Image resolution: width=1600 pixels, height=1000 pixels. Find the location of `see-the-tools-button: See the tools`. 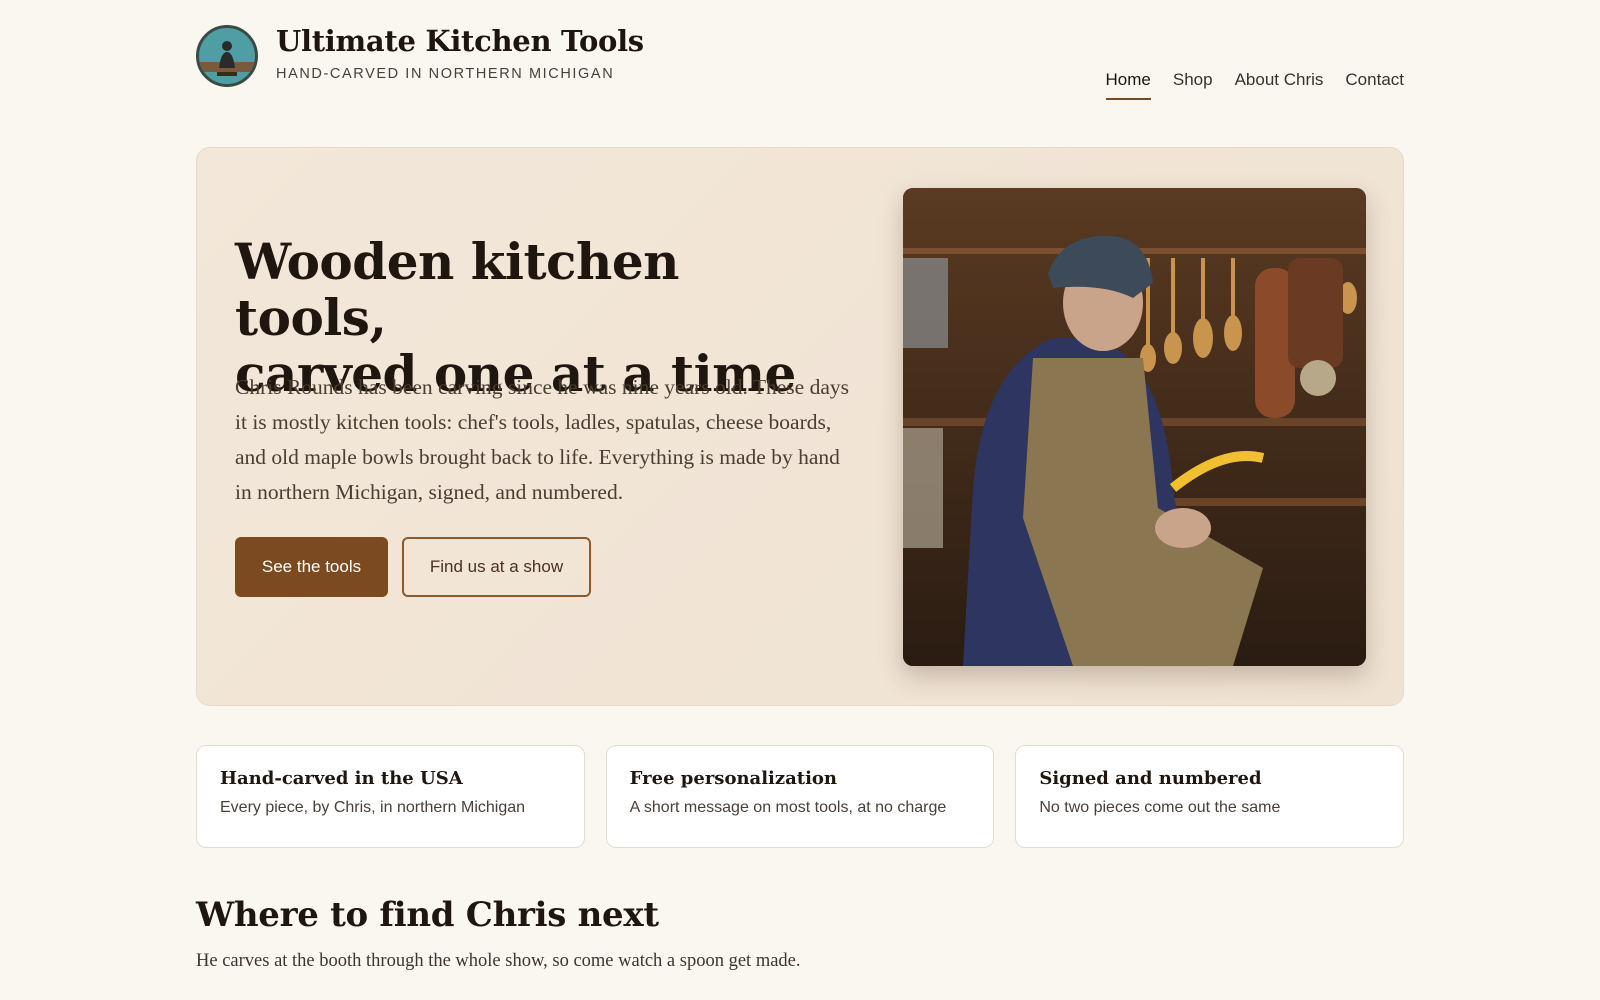

see-the-tools-button: See the tools is located at coordinates (311, 567).